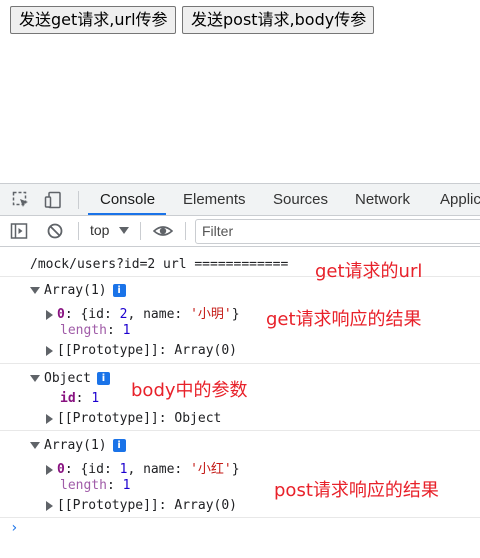 Image resolution: width=480 pixels, height=558 pixels. Describe the element at coordinates (163, 231) in the screenshot. I see `eye-icon` at that location.